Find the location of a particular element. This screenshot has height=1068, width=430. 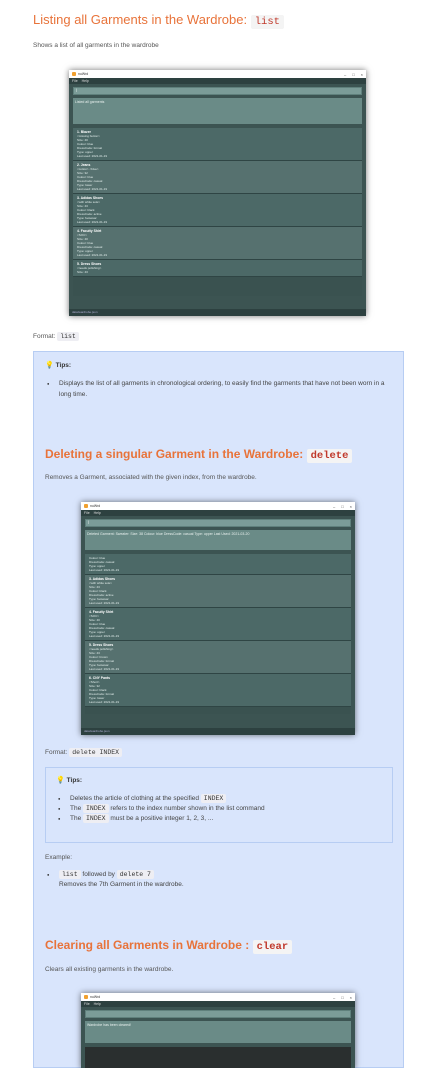

command-box is located at coordinates (218, 1014).